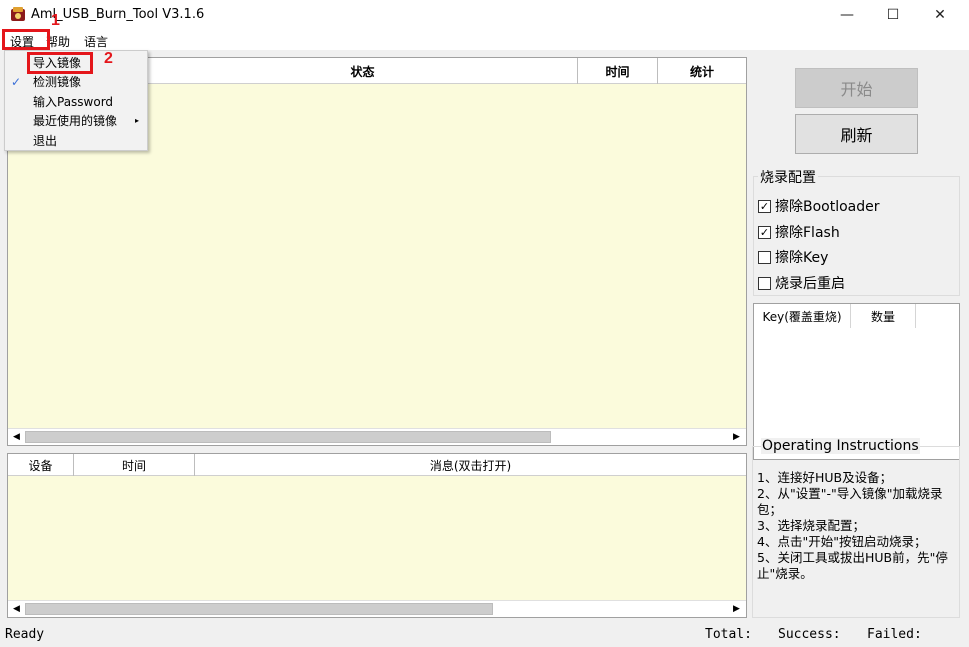 The image size is (969, 647). I want to click on message-log-header: 设备 时间 消息(双击打开), so click(377, 465).